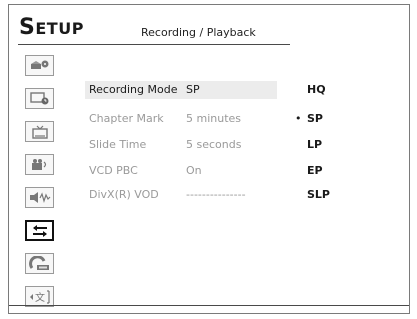 Image resolution: width=417 pixels, height=319 pixels. I want to click on setting-label-divx-vod: DivX(R) VOD, so click(124, 194).